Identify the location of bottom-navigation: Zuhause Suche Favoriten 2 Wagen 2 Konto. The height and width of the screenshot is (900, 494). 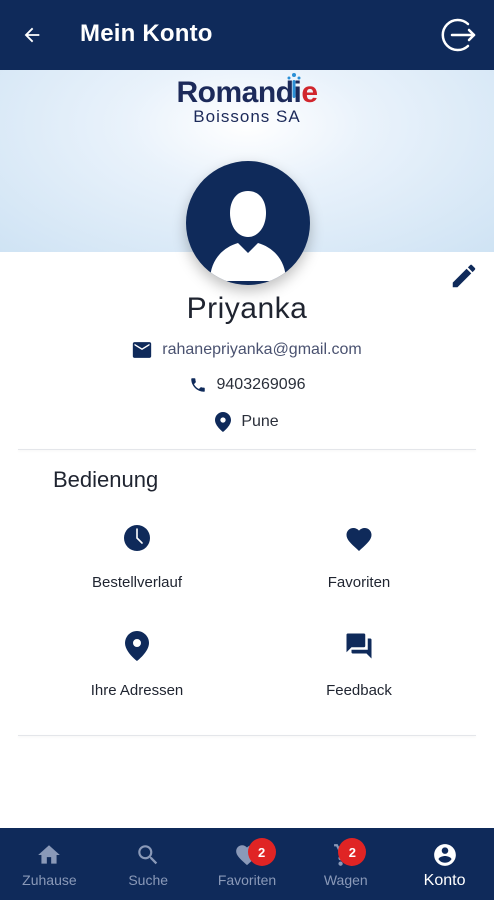
(247, 864).